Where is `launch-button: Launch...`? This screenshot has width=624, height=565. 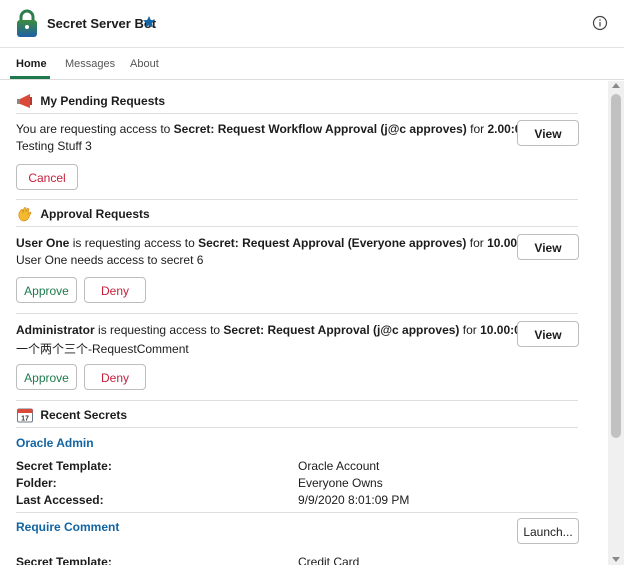 launch-button: Launch... is located at coordinates (548, 531).